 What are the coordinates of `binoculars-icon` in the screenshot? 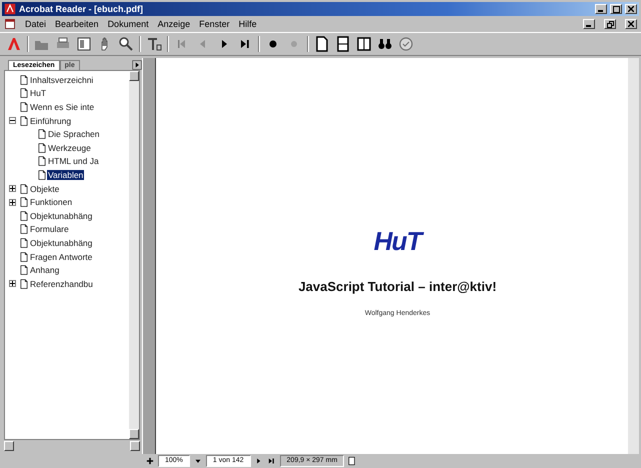 It's located at (385, 44).